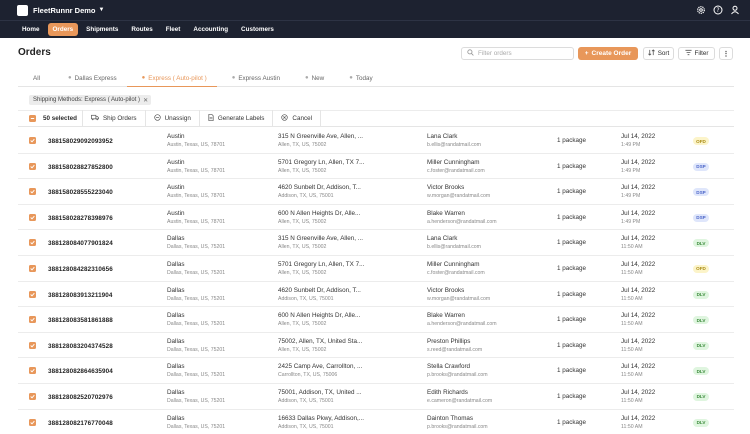 The image size is (750, 434). What do you see at coordinates (80, 423) in the screenshot?
I see `order-id: 388128082176770048` at bounding box center [80, 423].